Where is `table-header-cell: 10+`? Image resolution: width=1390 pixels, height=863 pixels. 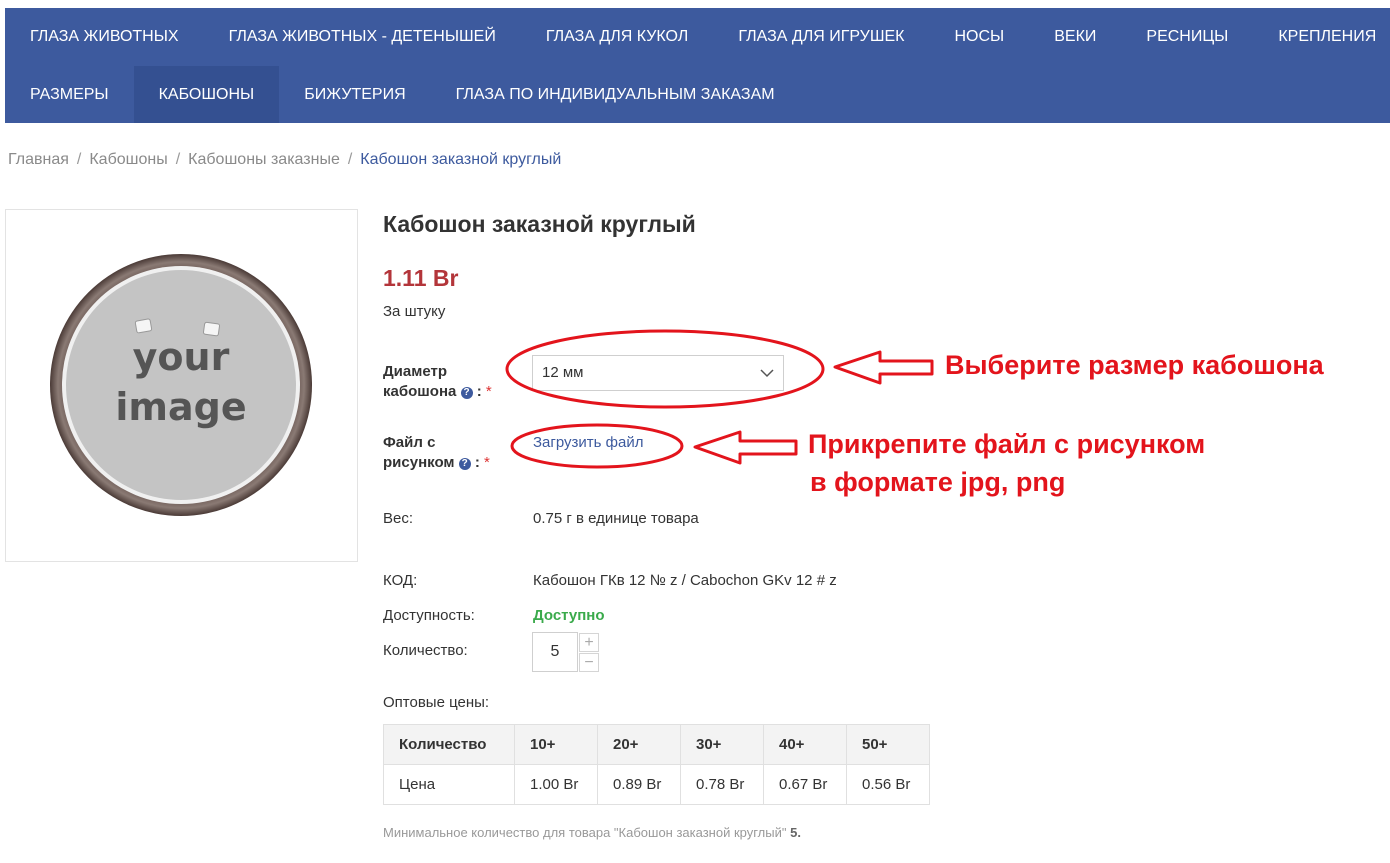
table-header-cell: 10+ is located at coordinates (556, 744).